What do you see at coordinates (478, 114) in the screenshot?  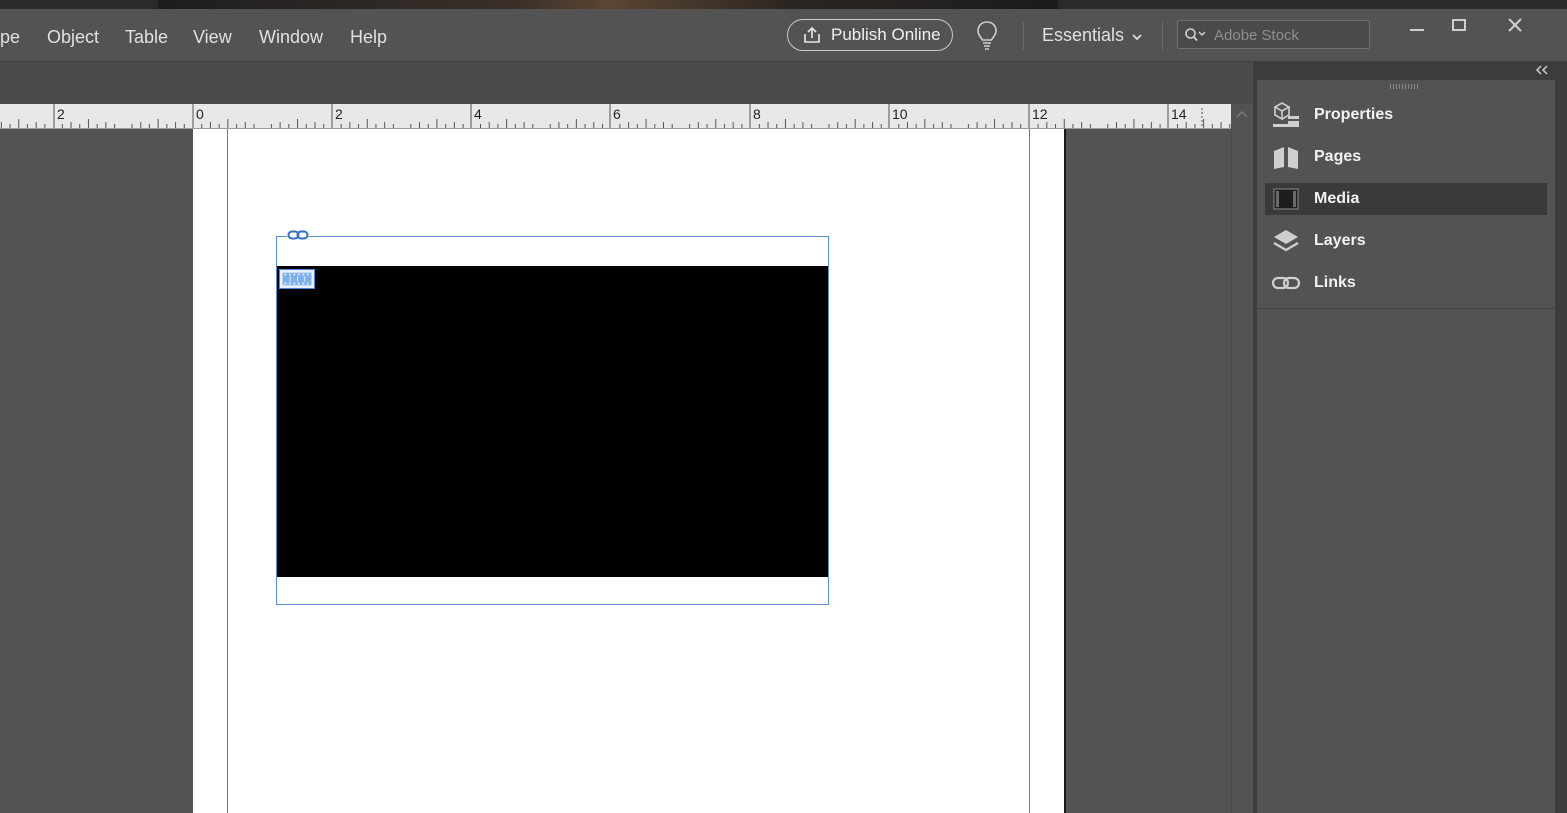 I see `ruler-label: 4` at bounding box center [478, 114].